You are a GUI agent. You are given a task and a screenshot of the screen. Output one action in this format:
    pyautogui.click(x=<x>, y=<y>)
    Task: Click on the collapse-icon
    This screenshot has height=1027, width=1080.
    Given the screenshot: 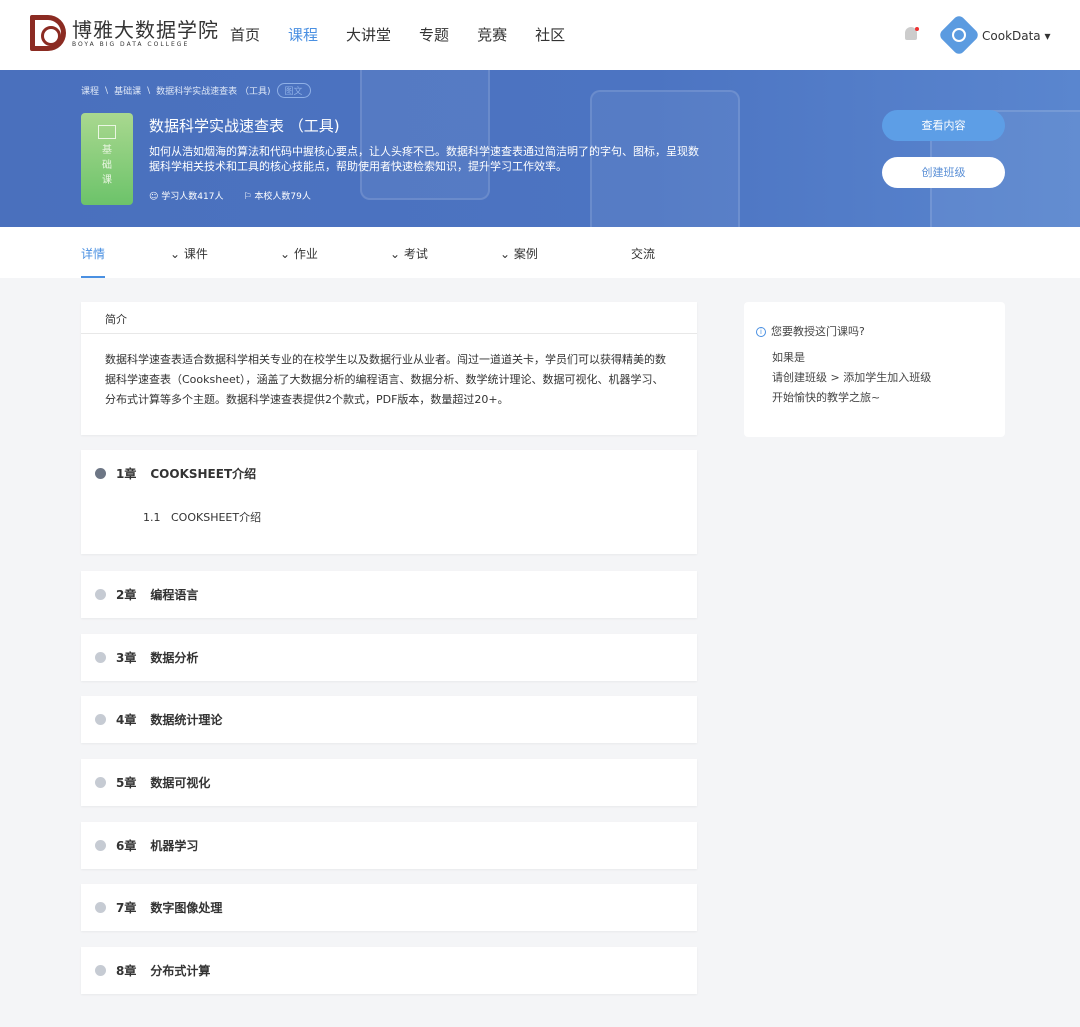 What is the action you would take?
    pyautogui.click(x=100, y=473)
    